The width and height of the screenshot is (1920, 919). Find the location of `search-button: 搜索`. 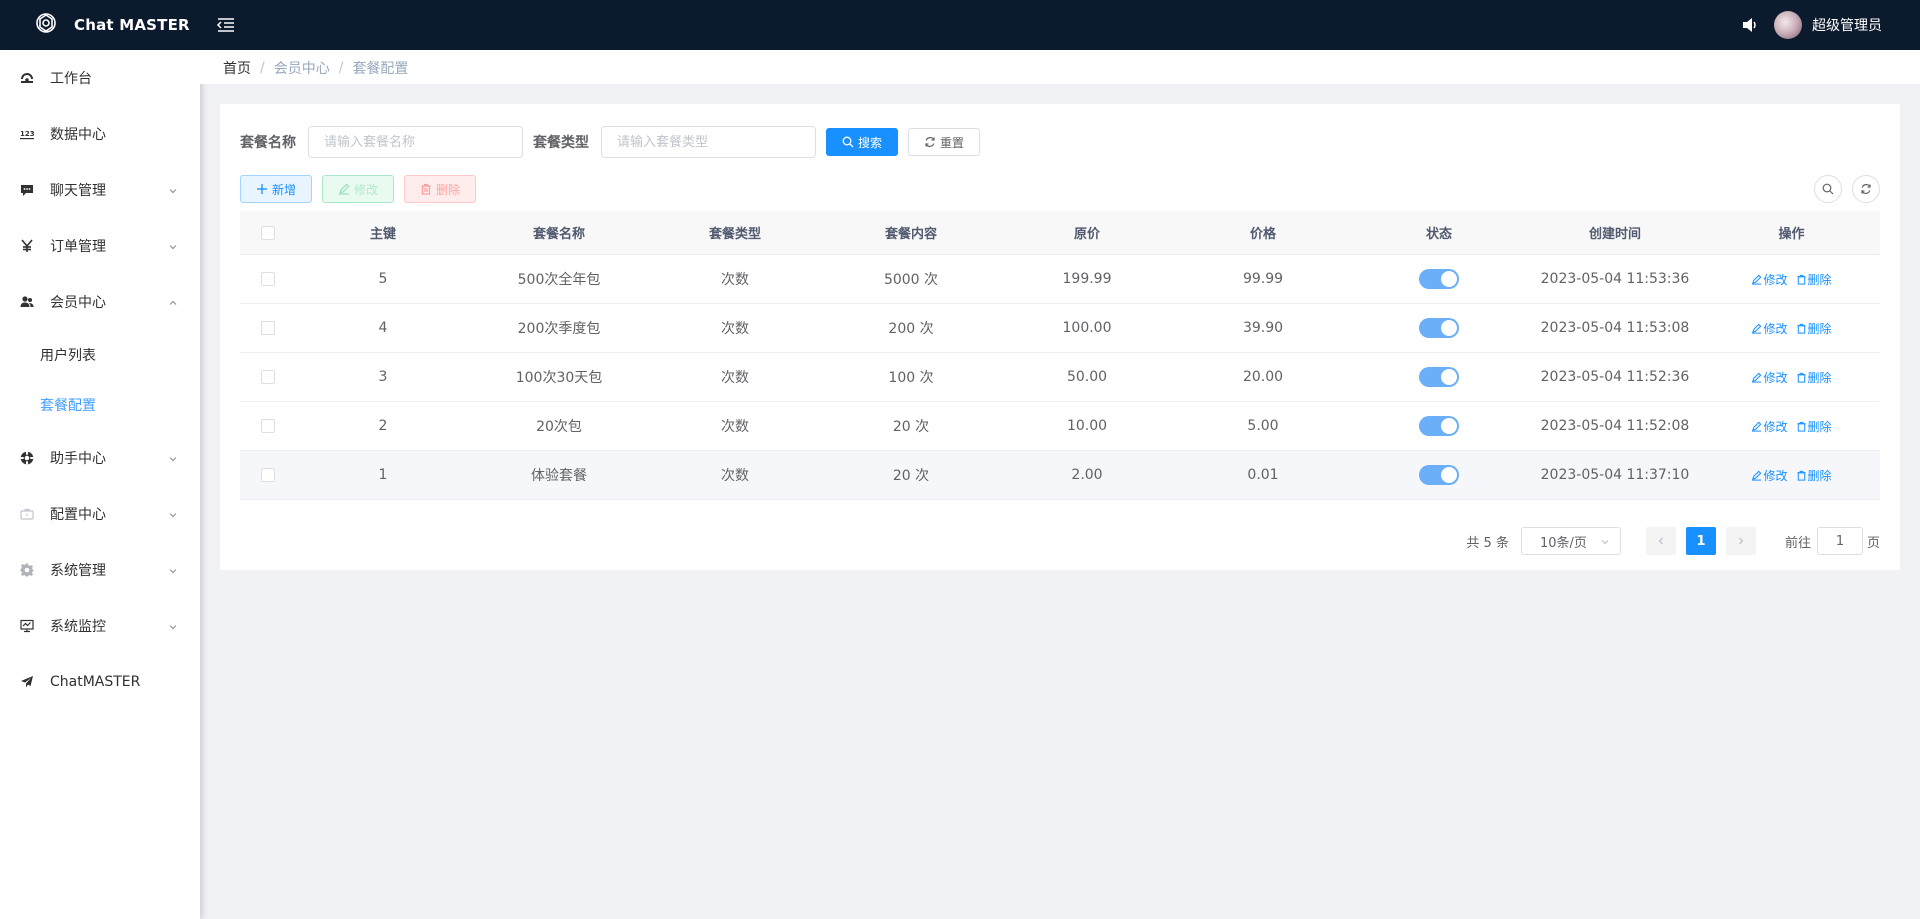

search-button: 搜索 is located at coordinates (862, 142).